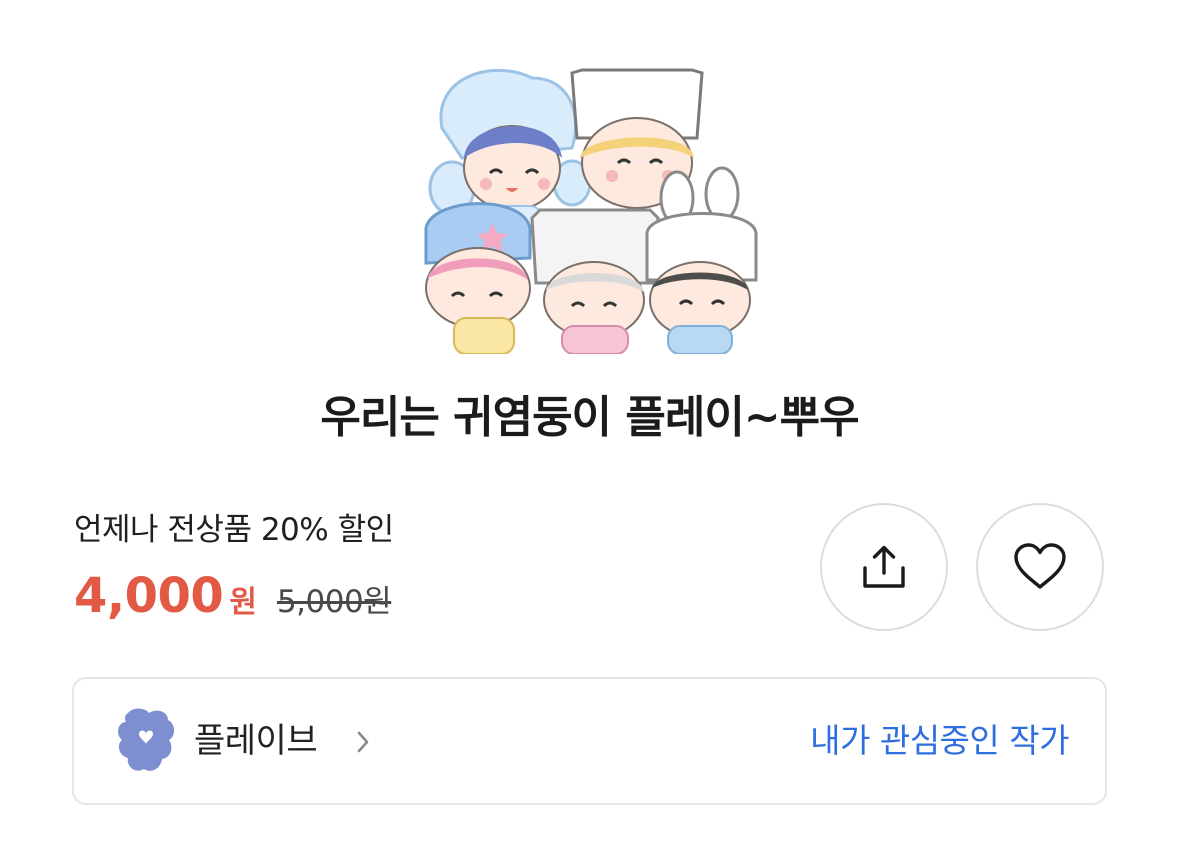  Describe the element at coordinates (243, 602) in the screenshot. I see `sale-price-unit: 원` at that location.